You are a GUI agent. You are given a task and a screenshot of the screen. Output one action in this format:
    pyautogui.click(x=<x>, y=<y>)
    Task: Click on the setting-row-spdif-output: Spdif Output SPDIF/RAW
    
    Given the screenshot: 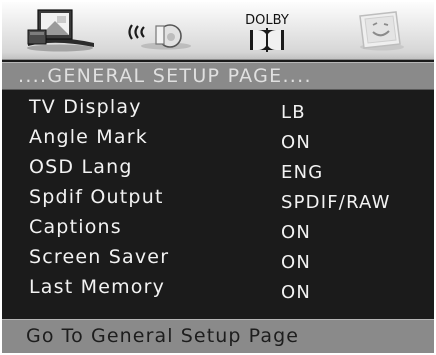 What is the action you would take?
    pyautogui.click(x=218, y=201)
    